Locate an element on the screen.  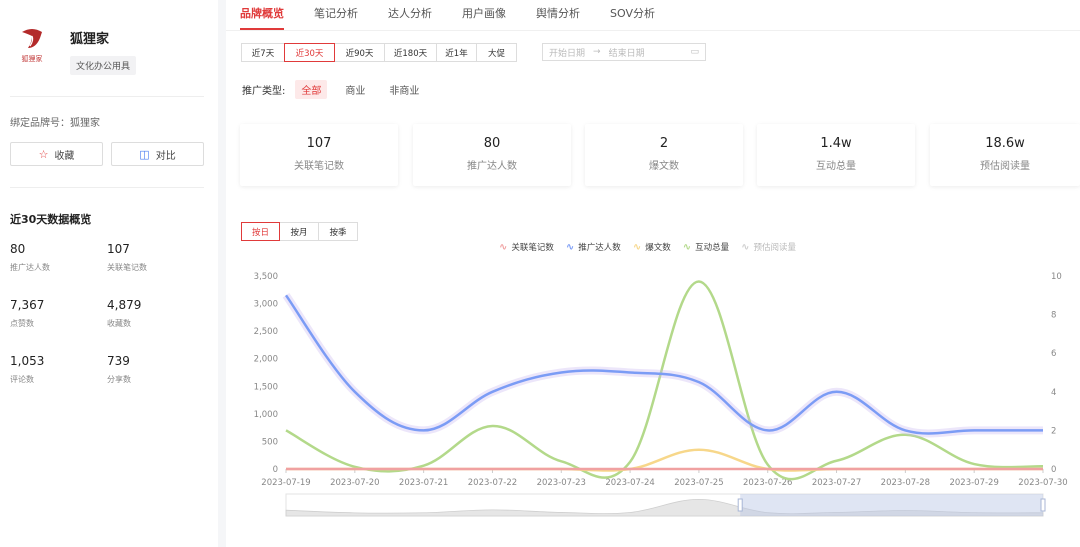
promo-commercial: 商业 is located at coordinates (355, 89).